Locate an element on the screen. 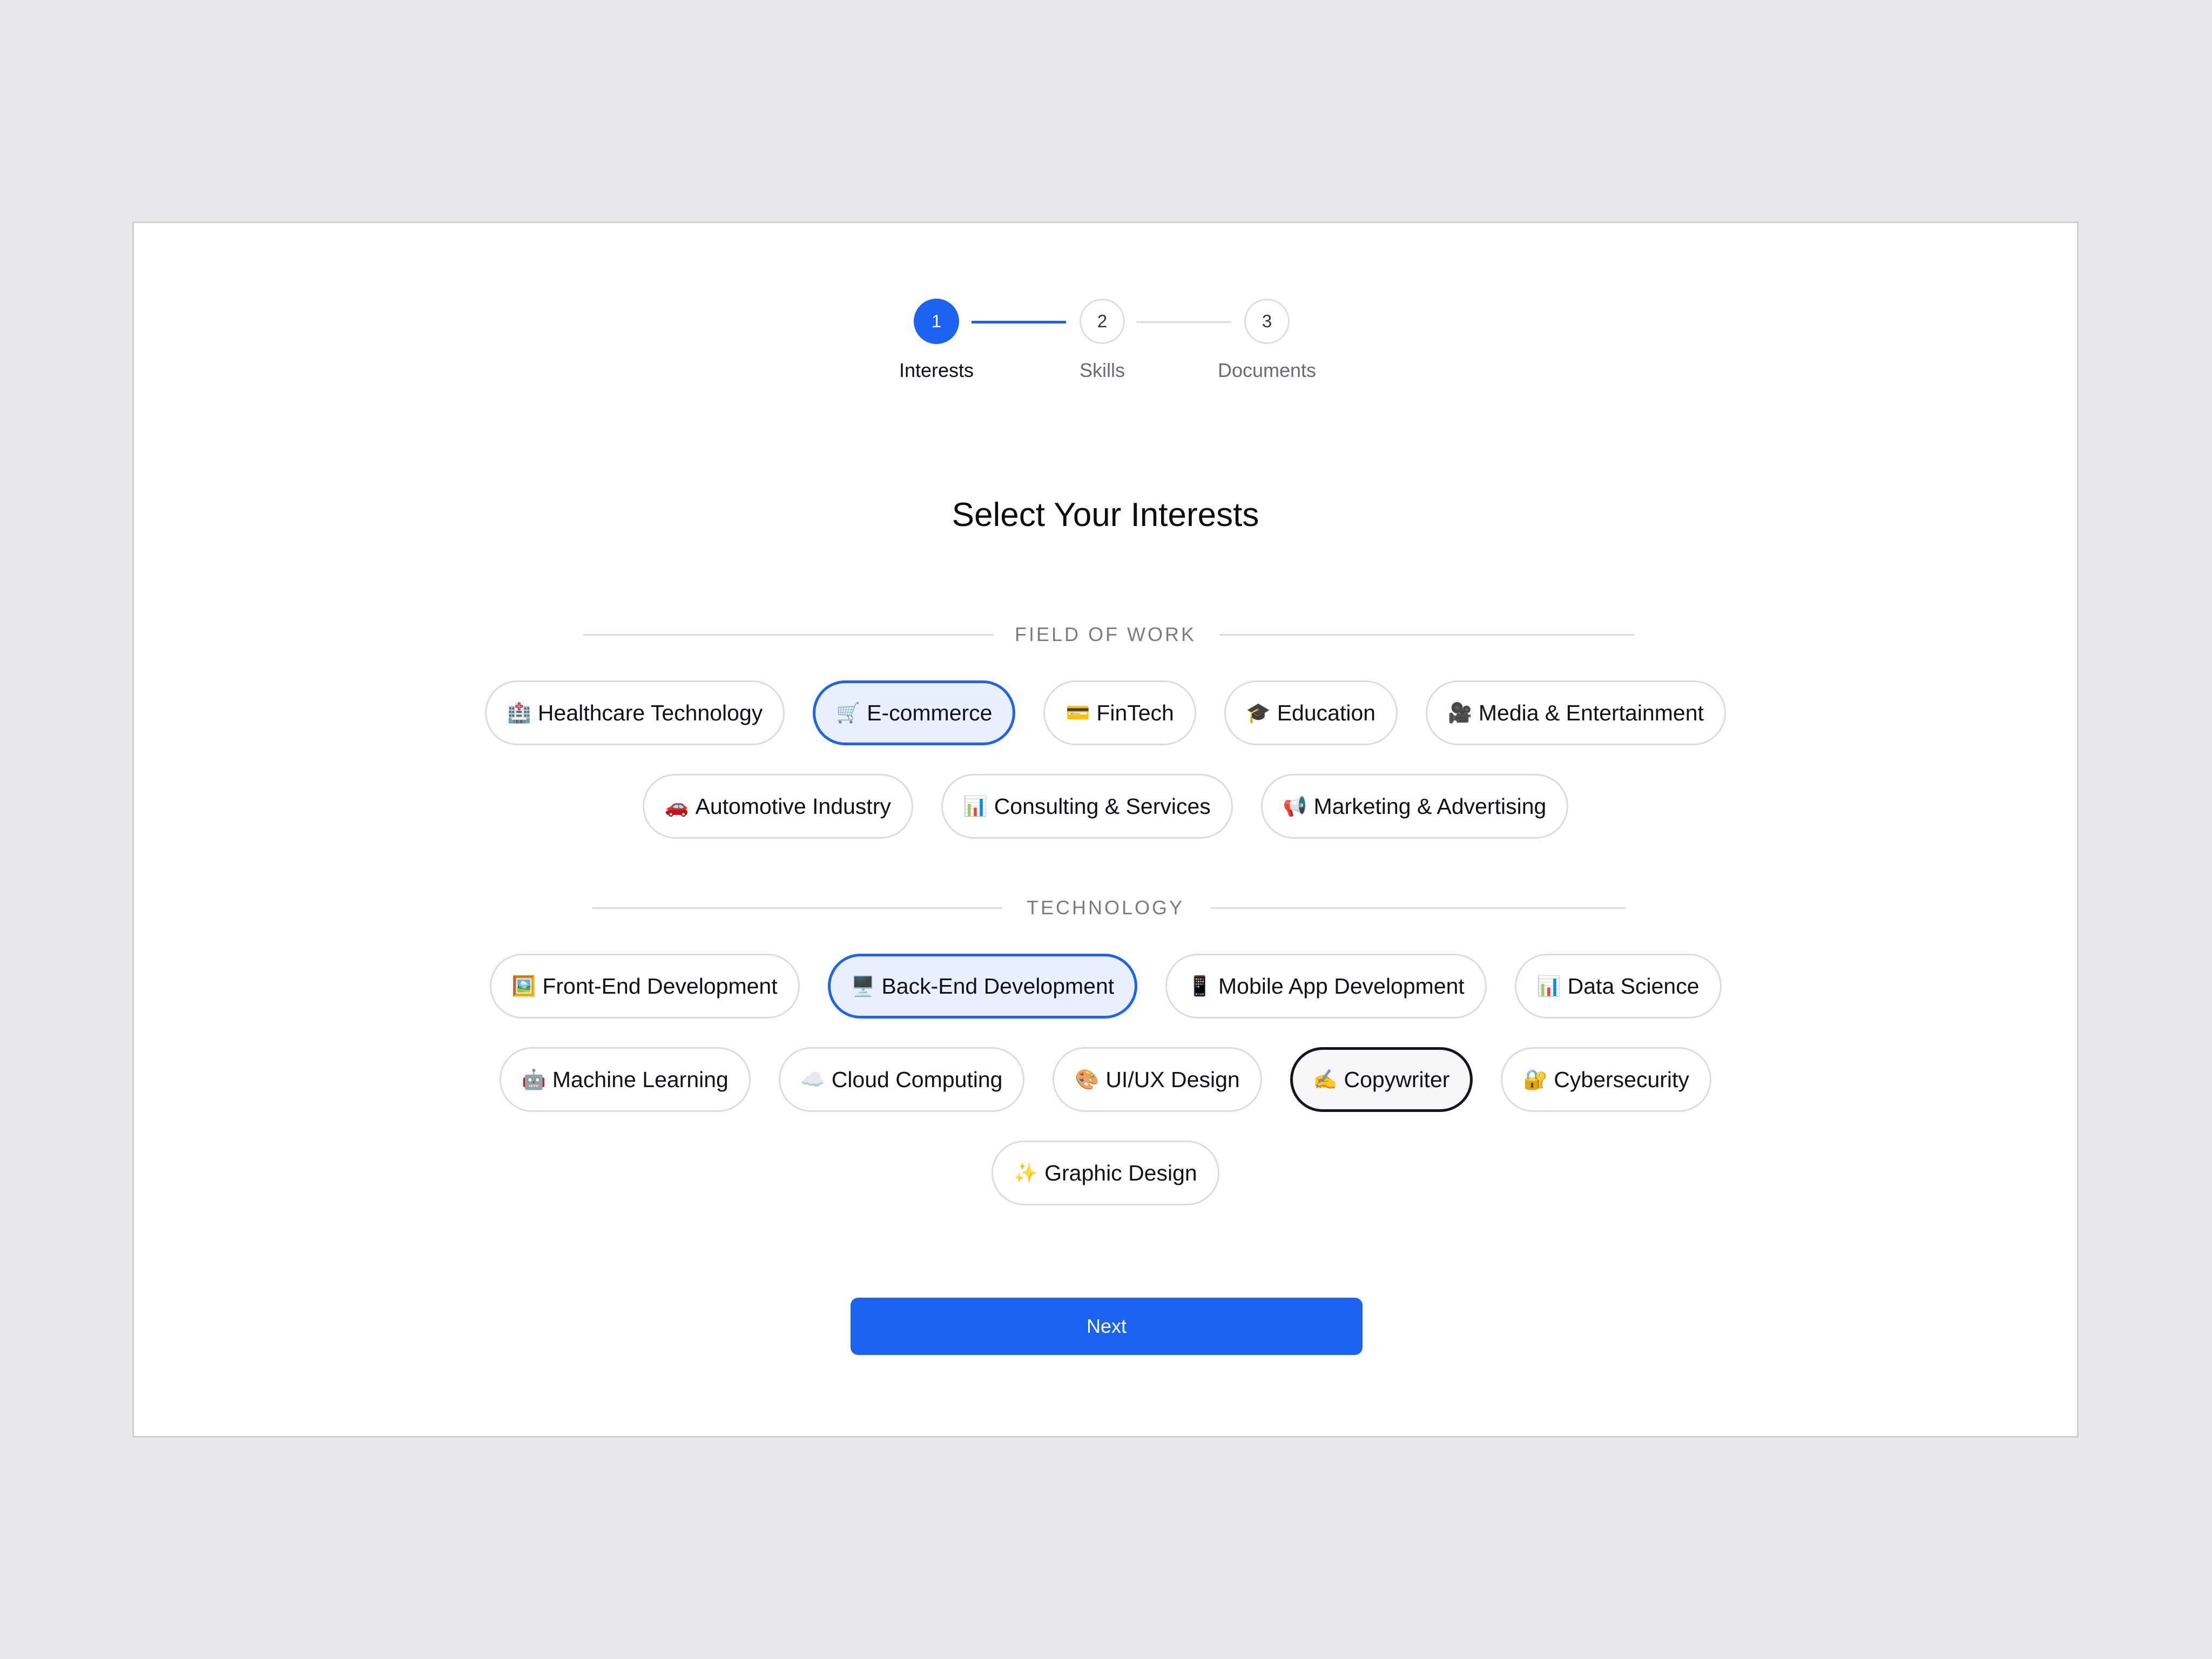 The height and width of the screenshot is (1659, 2212). chip-label: Mobile App Development is located at coordinates (1341, 986).